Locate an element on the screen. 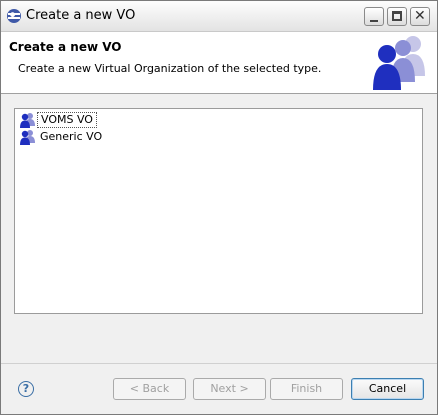  back-button: < Back is located at coordinates (149, 389).